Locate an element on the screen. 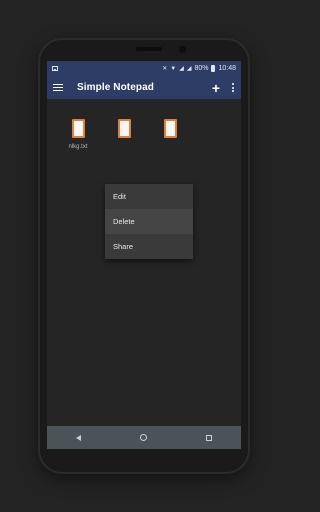  home-icon is located at coordinates (143, 437).